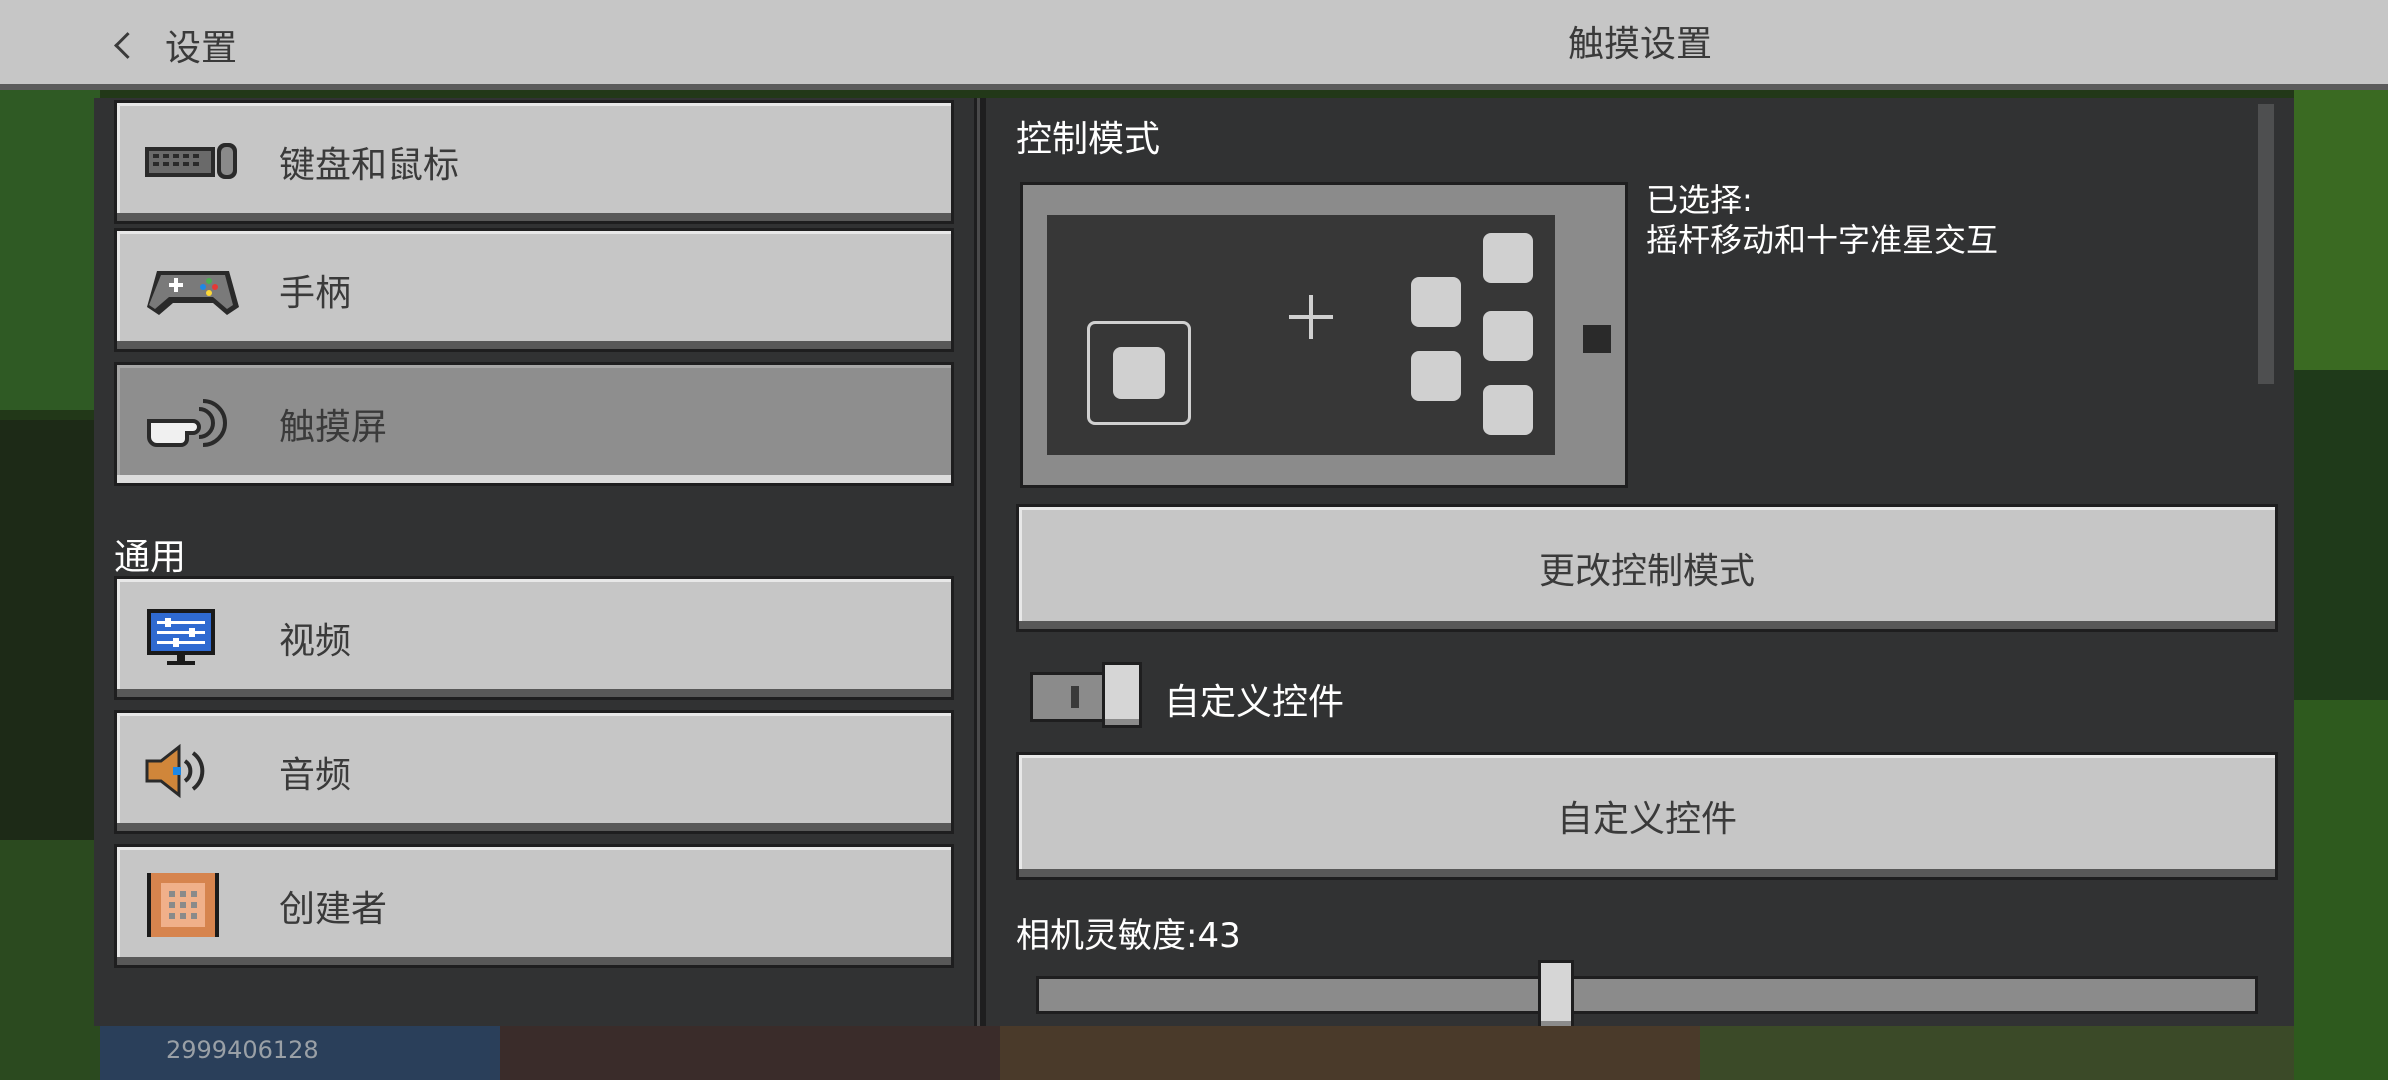 The width and height of the screenshot is (2388, 1080). What do you see at coordinates (2266, 244) in the screenshot?
I see `scrollbar` at bounding box center [2266, 244].